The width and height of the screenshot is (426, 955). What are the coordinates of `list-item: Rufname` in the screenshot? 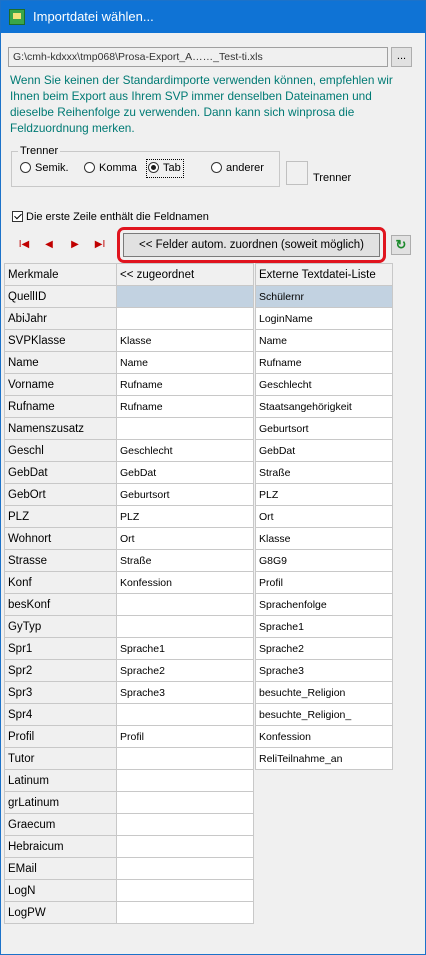 It's located at (324, 362).